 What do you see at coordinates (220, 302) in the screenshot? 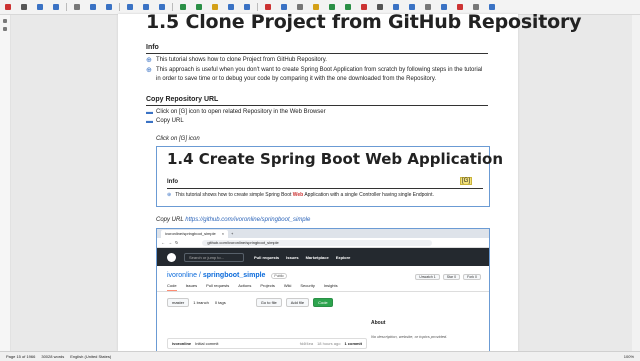
I see `tags-link: 0 tags` at bounding box center [220, 302].